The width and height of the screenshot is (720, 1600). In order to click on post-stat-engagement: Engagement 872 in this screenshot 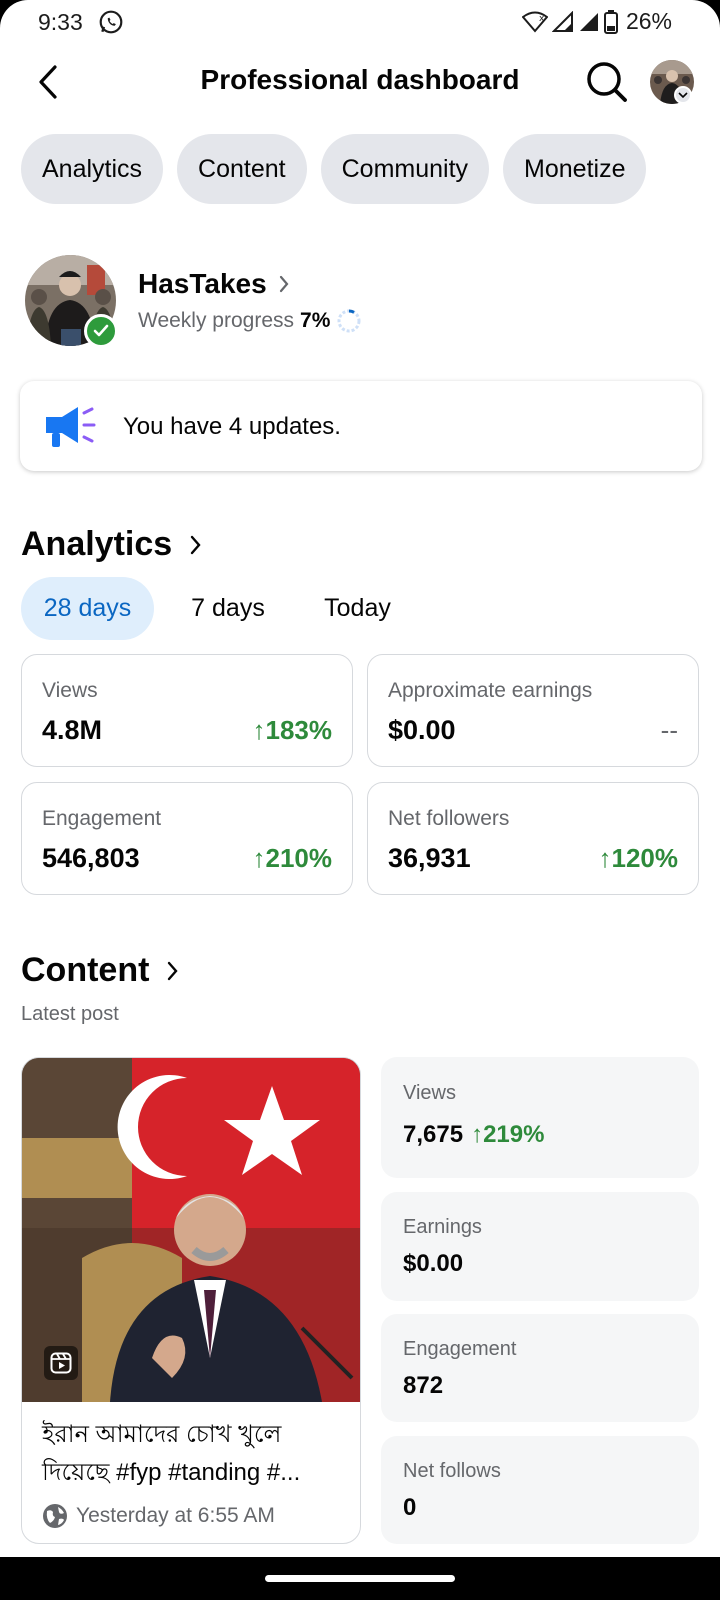, I will do `click(540, 1368)`.